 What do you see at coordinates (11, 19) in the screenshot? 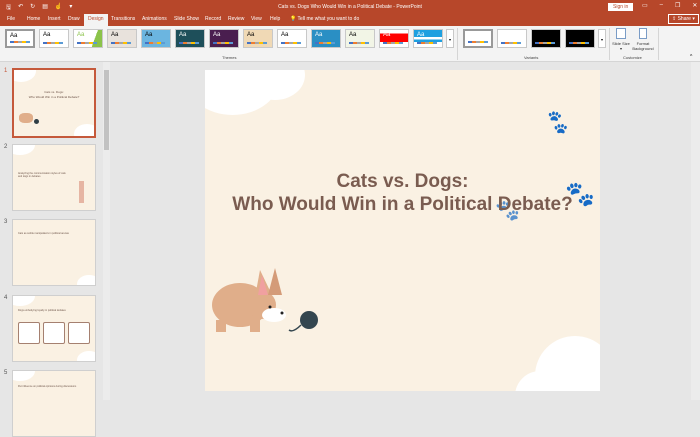
I see `tab-file: File` at bounding box center [11, 19].